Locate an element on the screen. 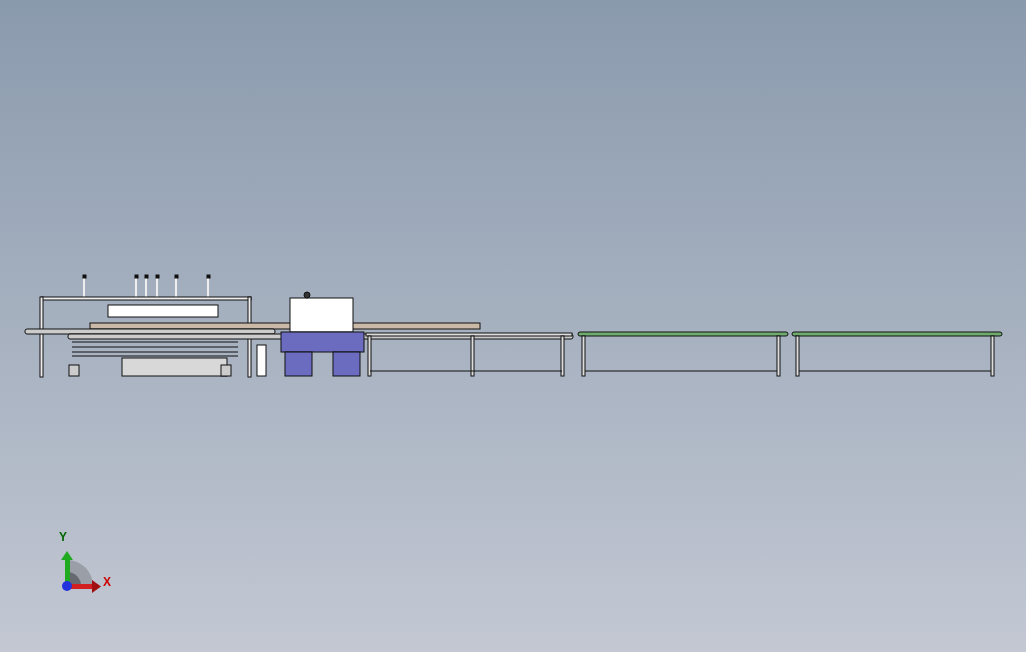 Image resolution: width=1026 pixels, height=652 pixels. y-axis-label: Y is located at coordinates (63, 537).